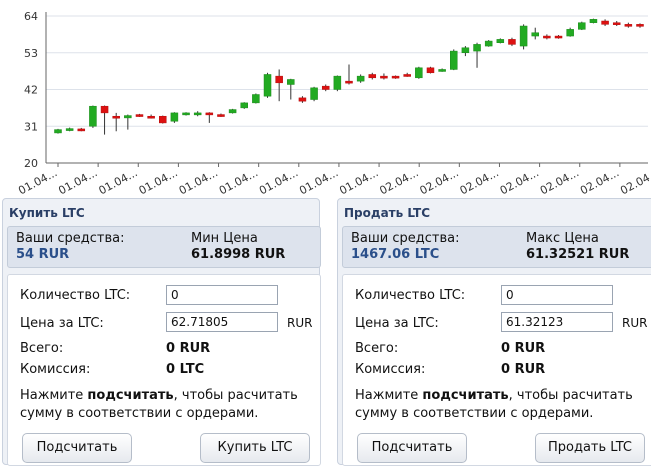 The height and width of the screenshot is (466, 651). What do you see at coordinates (62, 323) in the screenshot?
I see `buy-price-label: Цена за LTC:` at bounding box center [62, 323].